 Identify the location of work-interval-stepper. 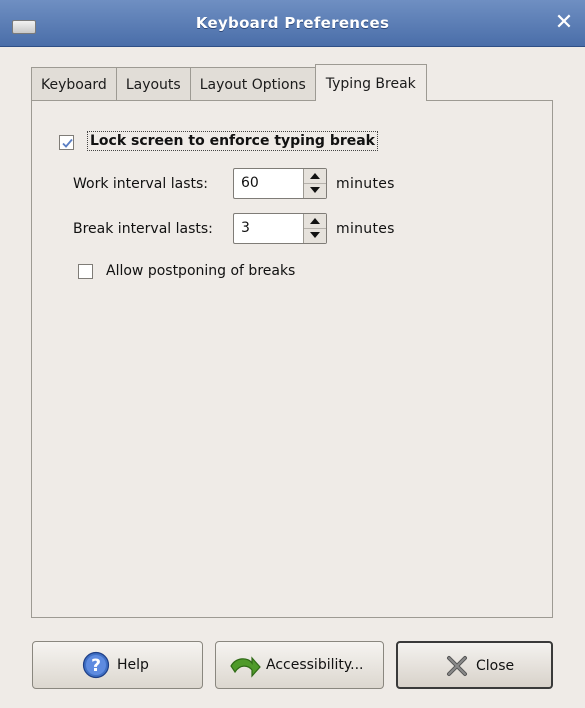
(314, 183).